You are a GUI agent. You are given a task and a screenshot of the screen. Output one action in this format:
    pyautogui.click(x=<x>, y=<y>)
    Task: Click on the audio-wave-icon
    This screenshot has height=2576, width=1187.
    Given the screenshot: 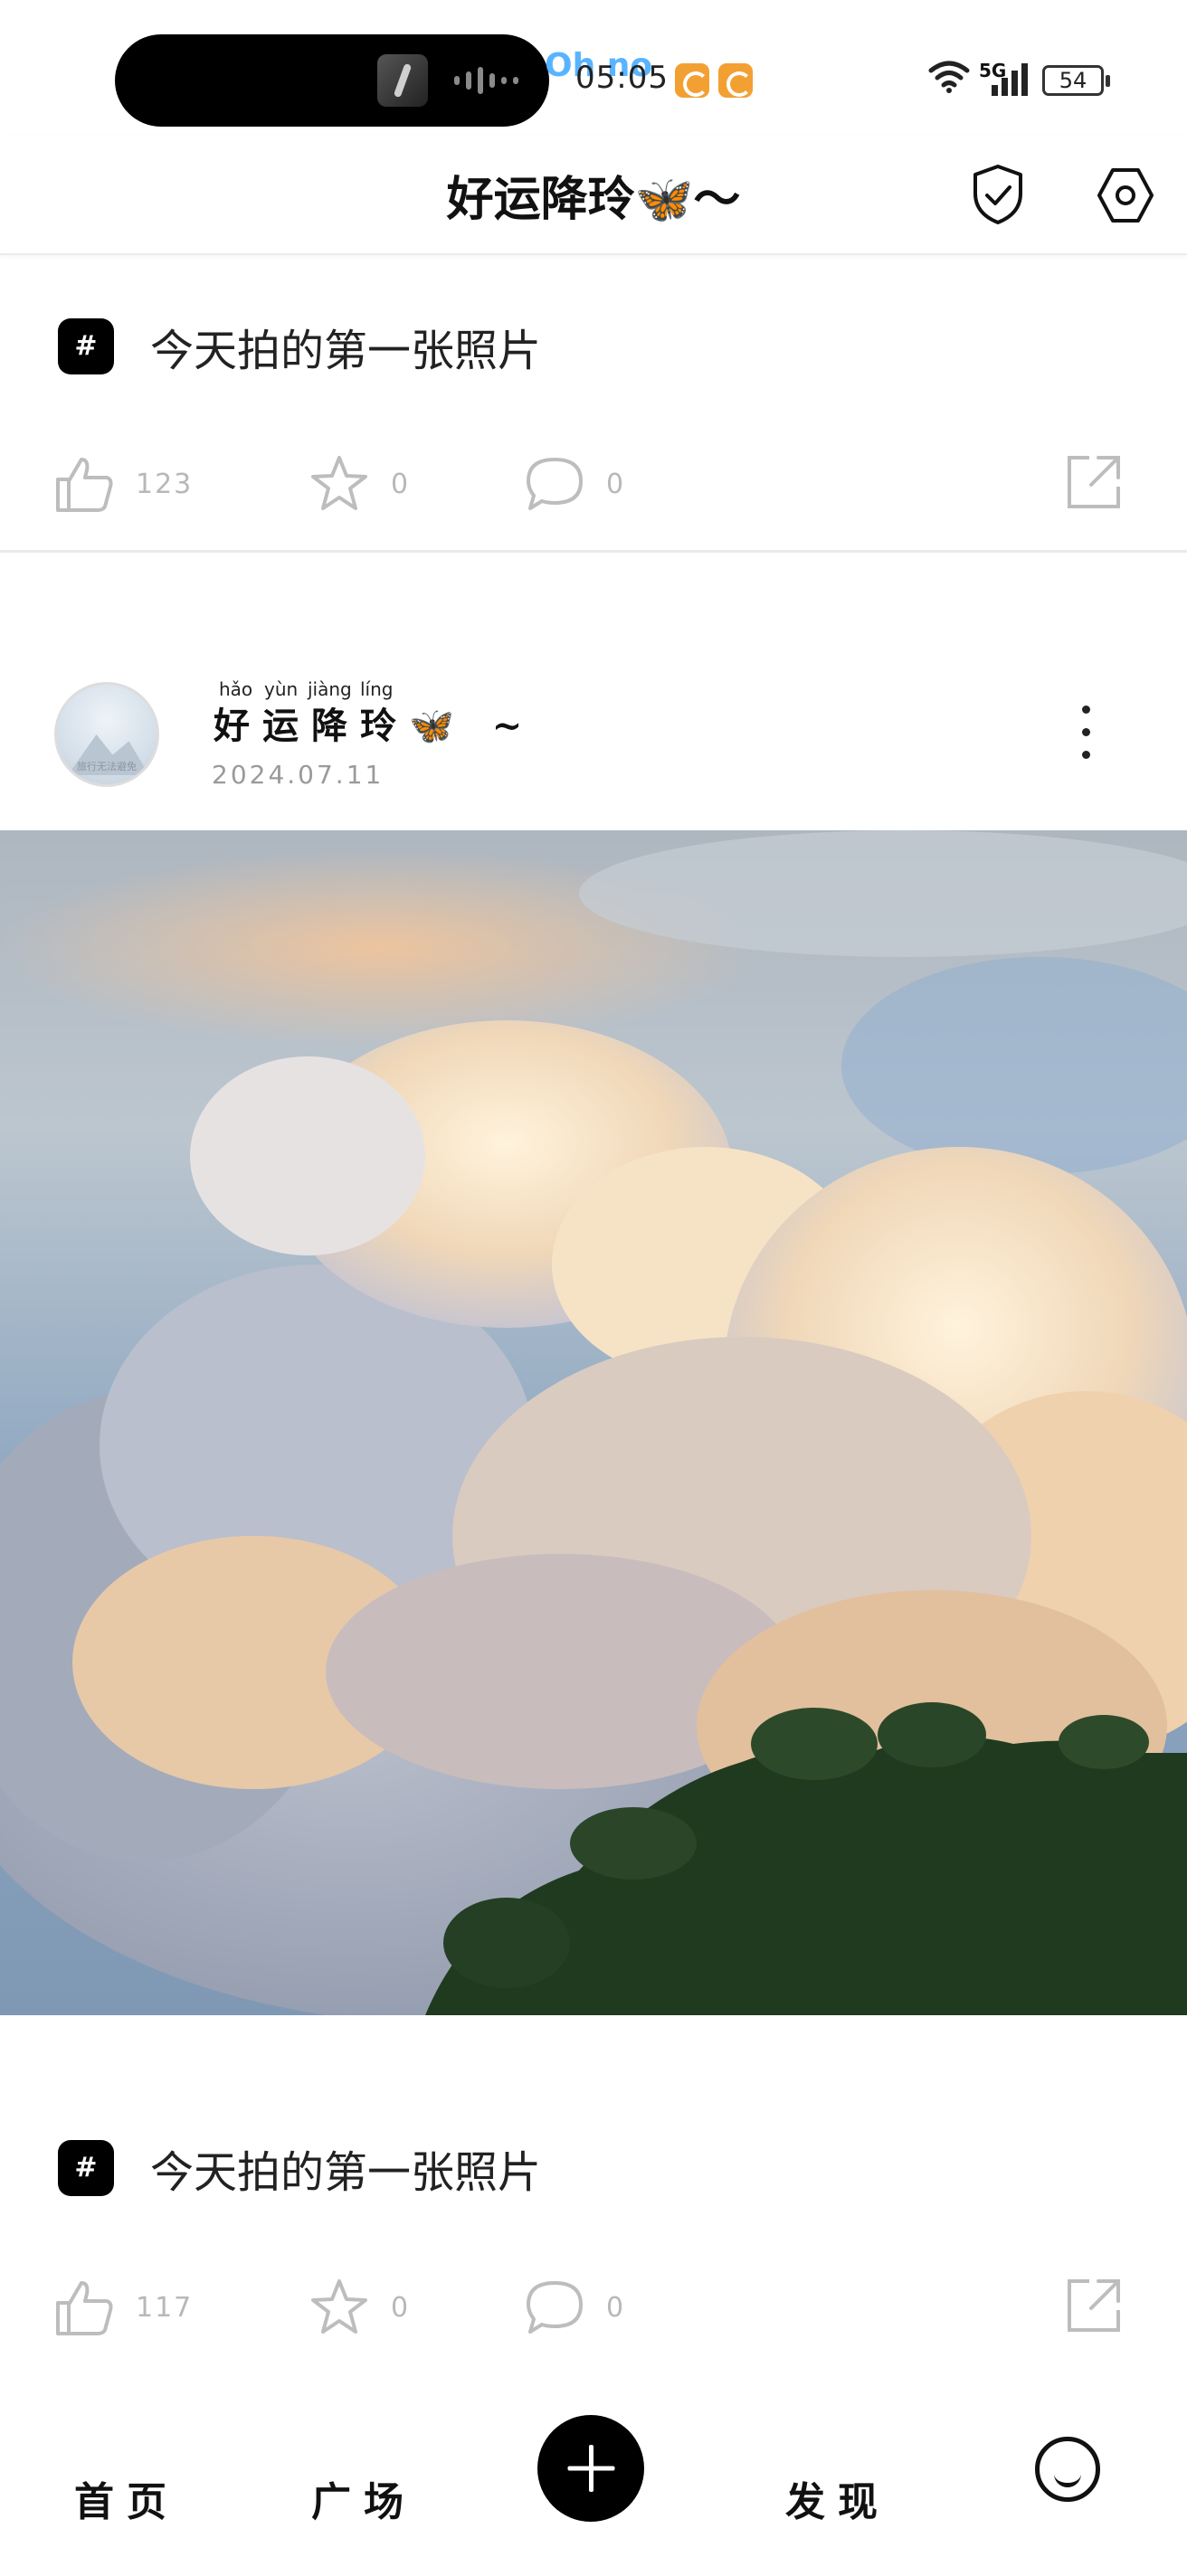 What is the action you would take?
    pyautogui.click(x=486, y=80)
    